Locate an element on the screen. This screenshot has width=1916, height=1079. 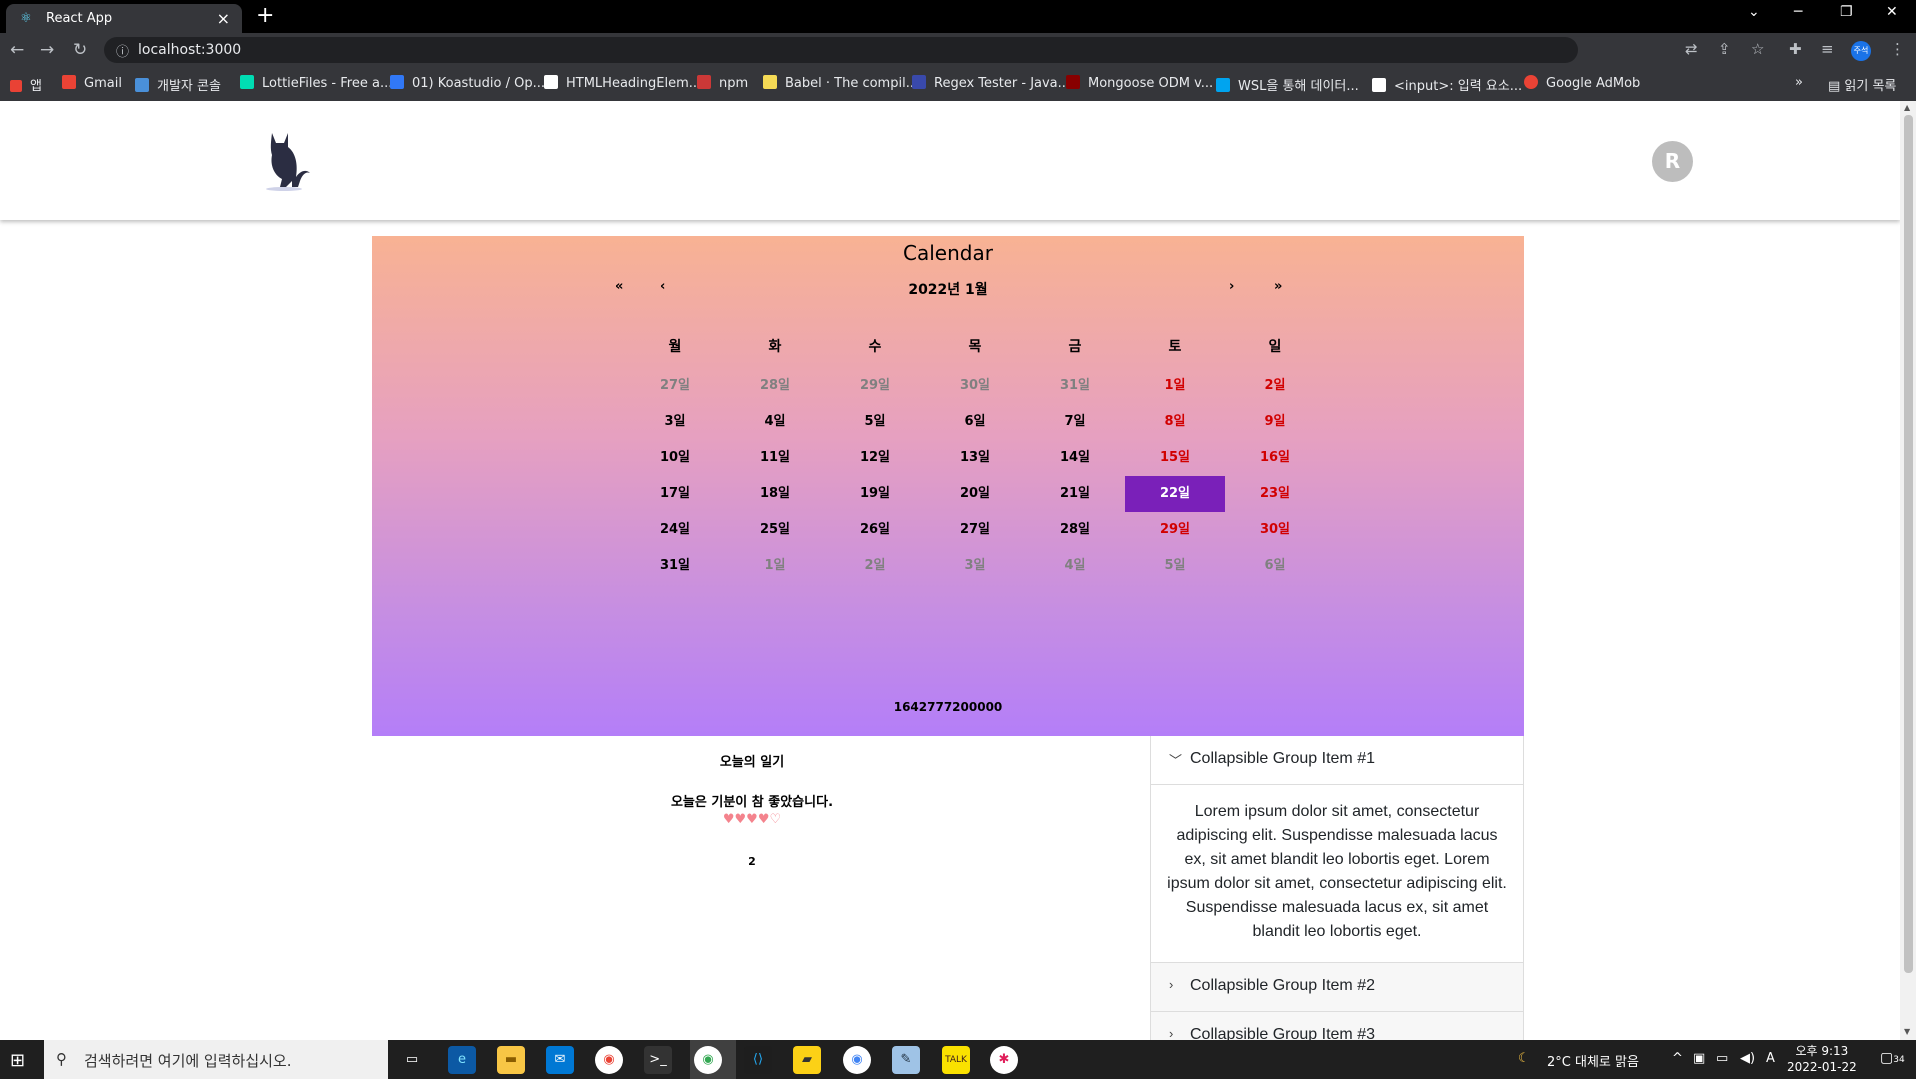
bookmark-dev-console: 개발자 콘솔 is located at coordinates (178, 84).